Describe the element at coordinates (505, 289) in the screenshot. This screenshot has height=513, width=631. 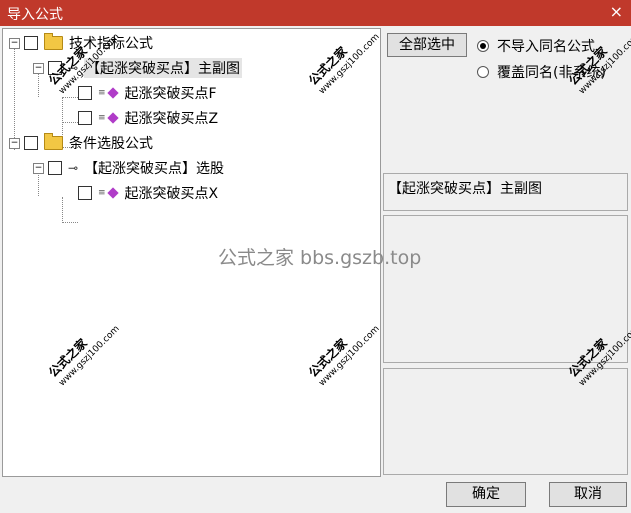
I see `formula-description-panel` at that location.